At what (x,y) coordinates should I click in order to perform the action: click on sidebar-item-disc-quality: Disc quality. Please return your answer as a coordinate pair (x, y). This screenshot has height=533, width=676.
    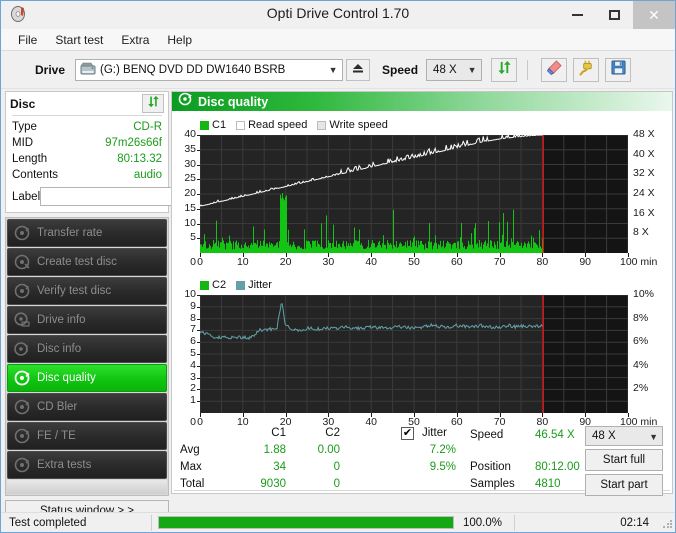
    Looking at the image, I should click on (87, 378).